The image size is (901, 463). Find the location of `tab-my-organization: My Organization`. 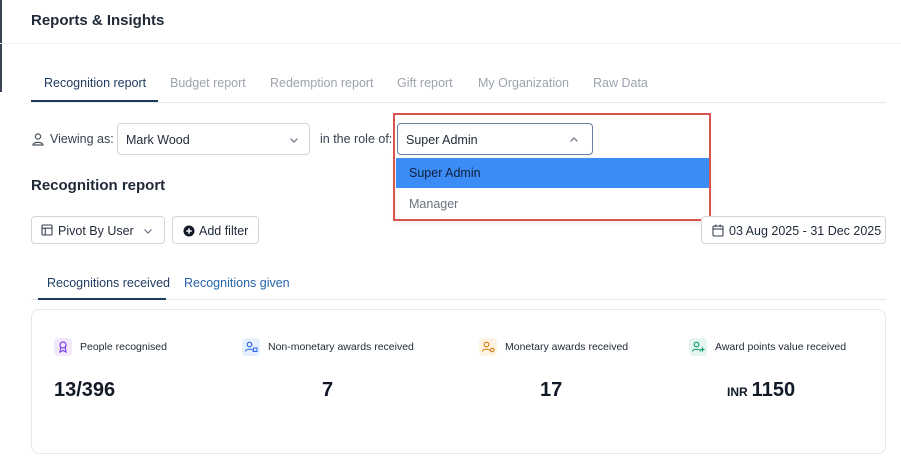

tab-my-organization: My Organization is located at coordinates (523, 83).